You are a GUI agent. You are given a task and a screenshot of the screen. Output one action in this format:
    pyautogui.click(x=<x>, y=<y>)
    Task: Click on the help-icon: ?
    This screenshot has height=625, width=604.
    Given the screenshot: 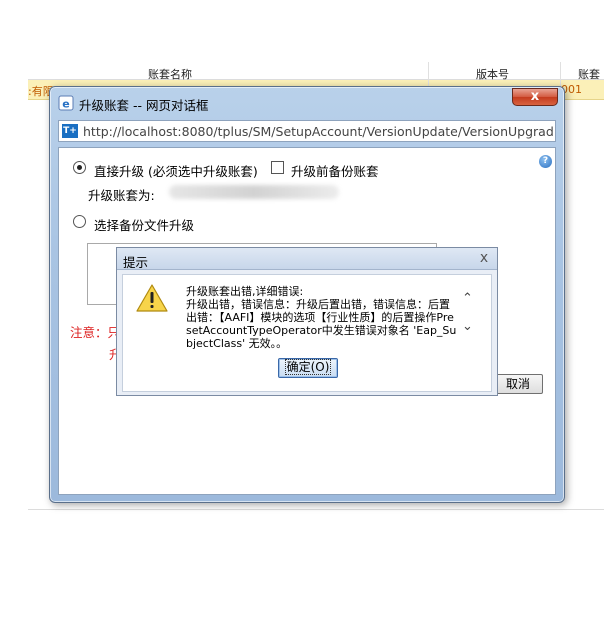 What is the action you would take?
    pyautogui.click(x=545, y=161)
    